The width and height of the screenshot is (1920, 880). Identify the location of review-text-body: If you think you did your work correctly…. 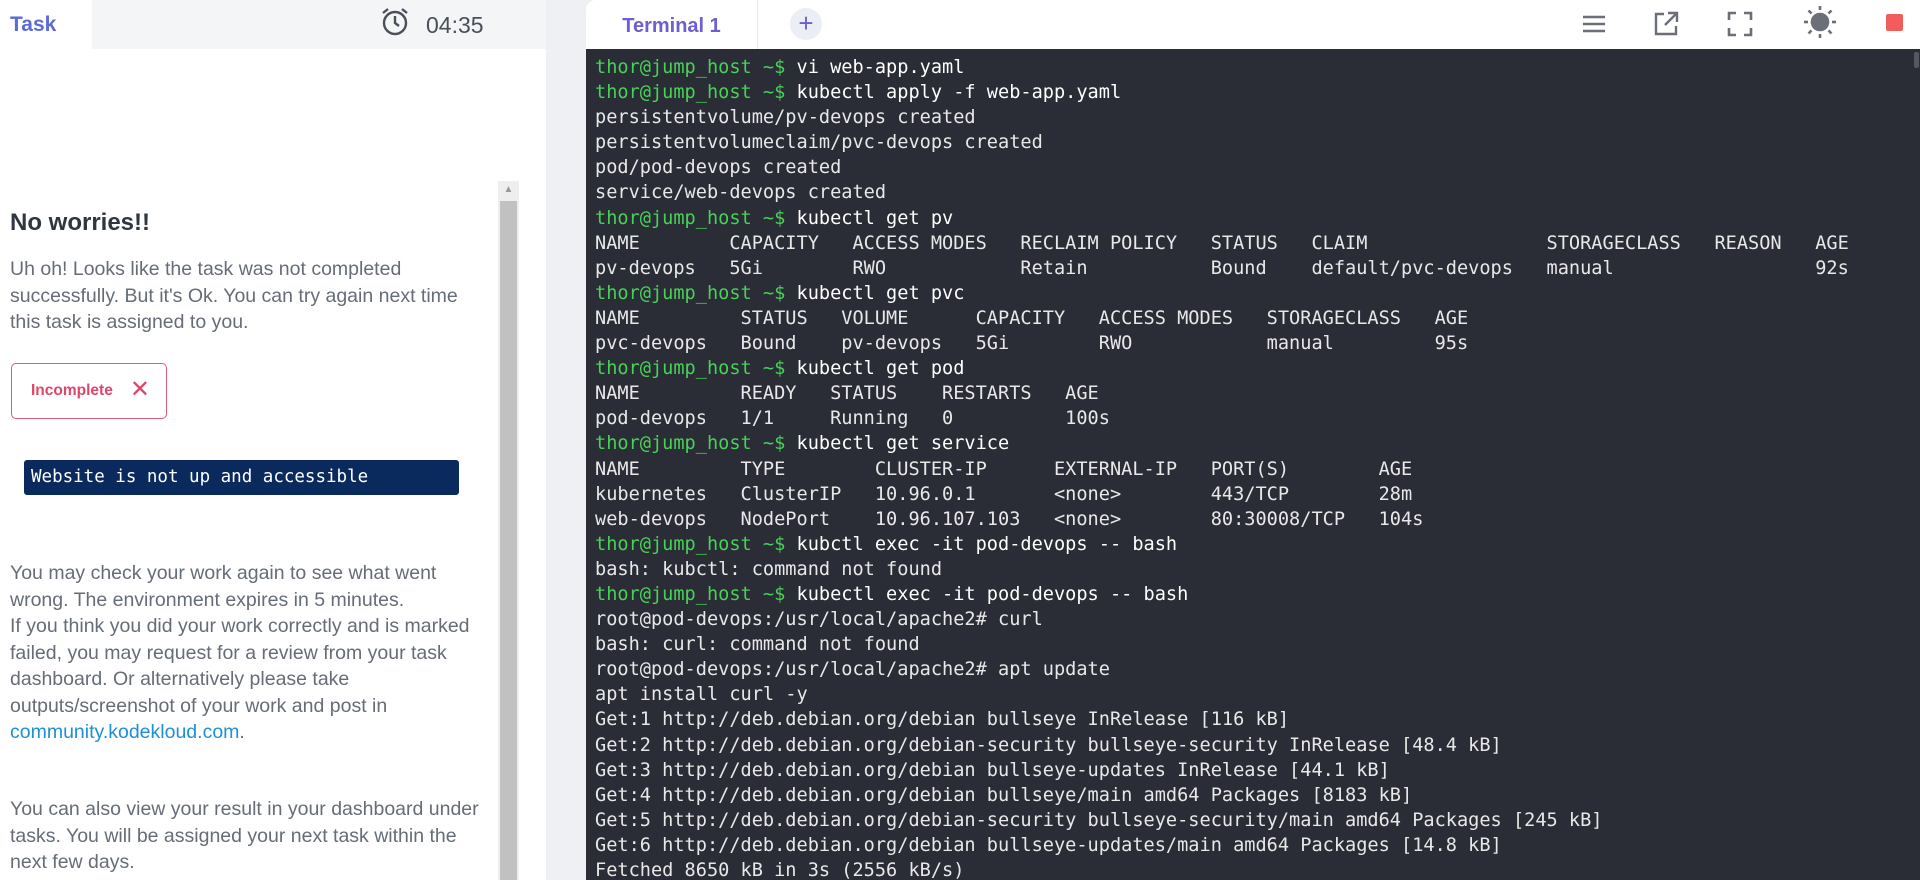
(240, 666).